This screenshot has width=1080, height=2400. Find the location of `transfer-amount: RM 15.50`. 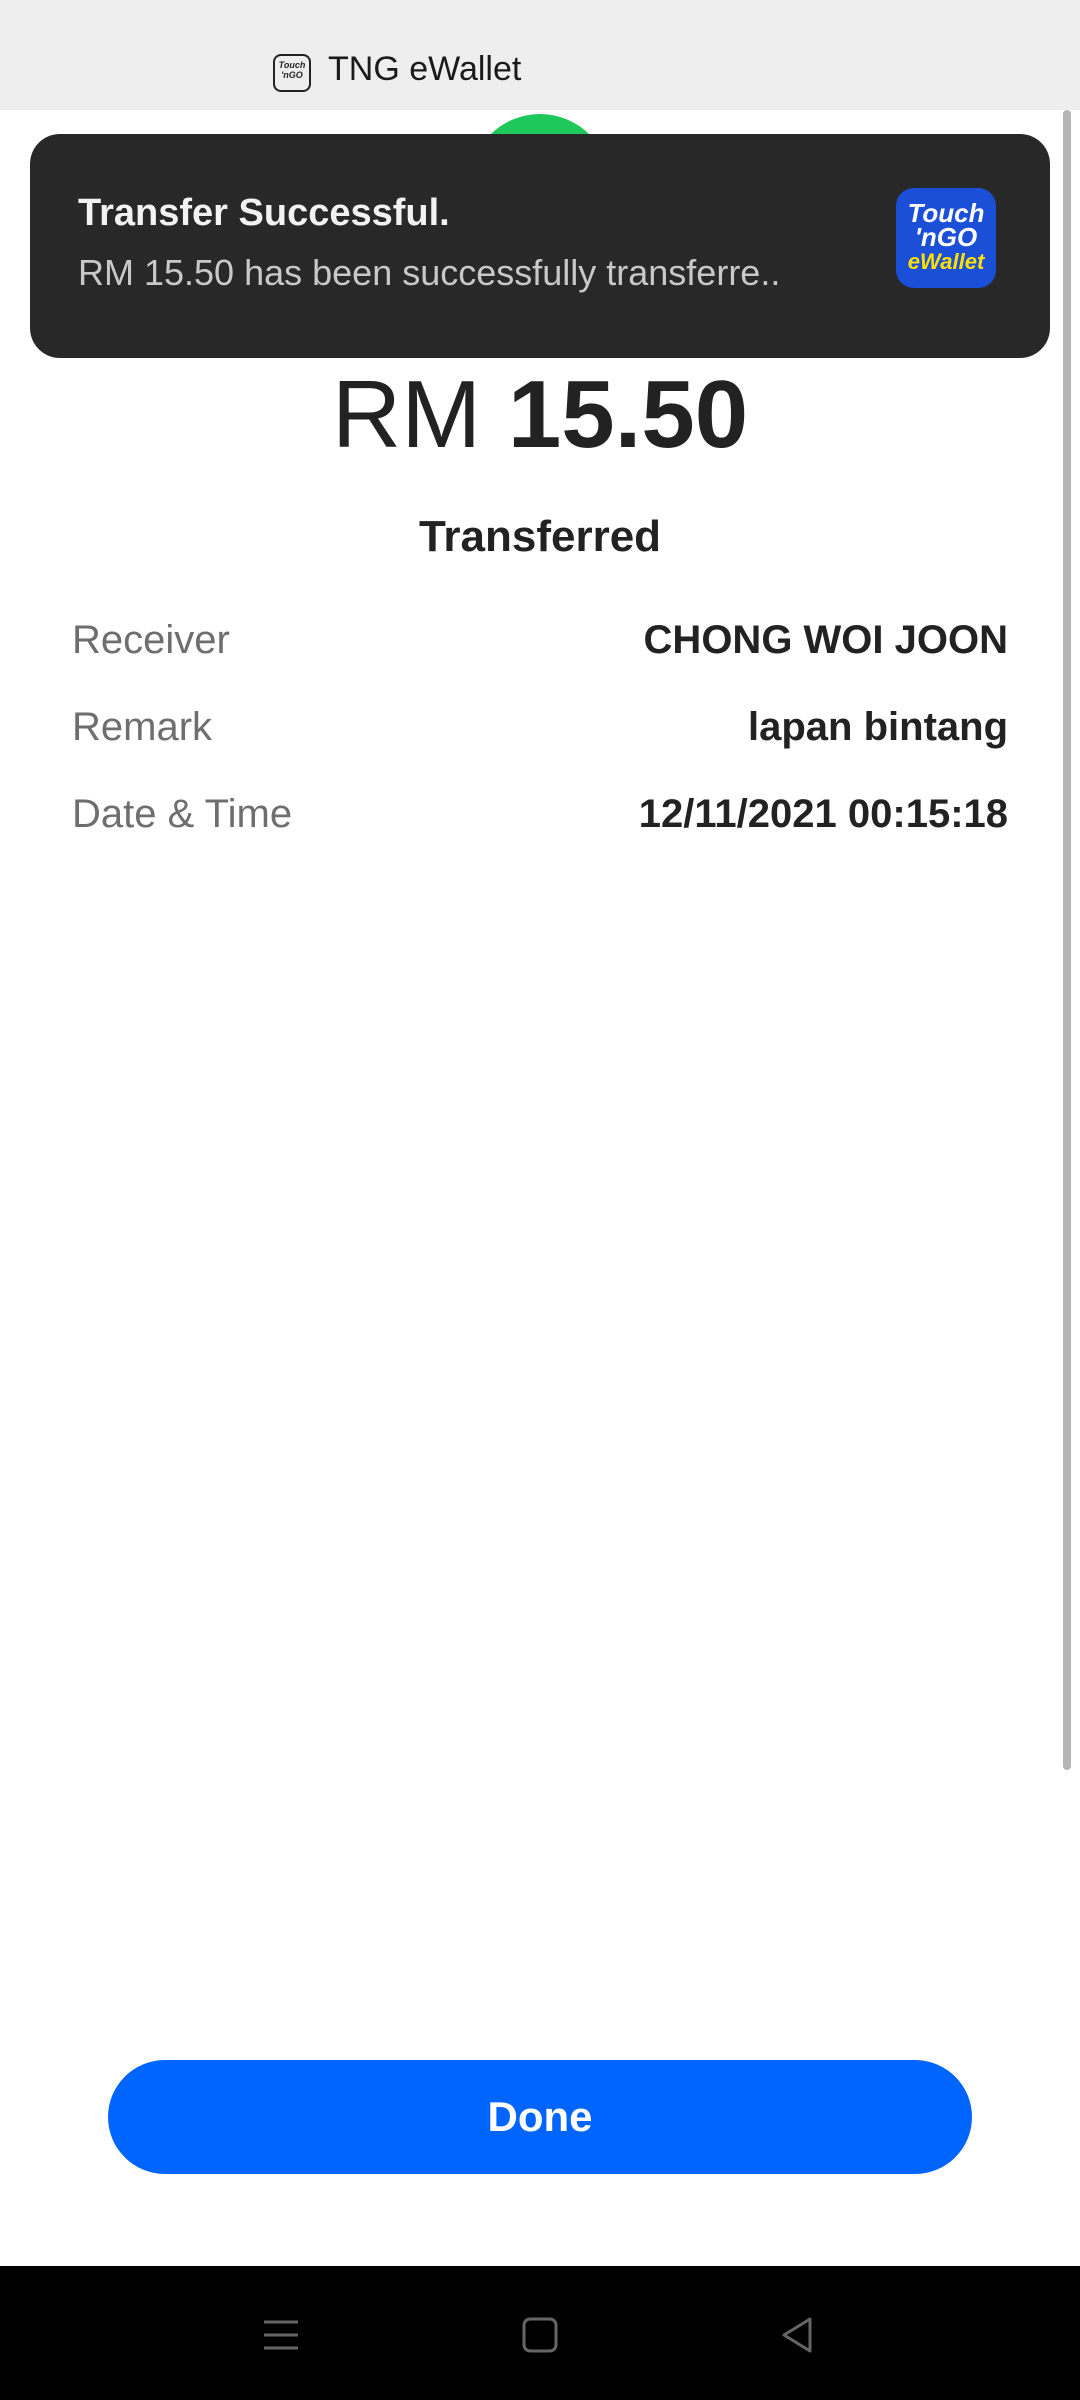

transfer-amount: RM 15.50 is located at coordinates (540, 415).